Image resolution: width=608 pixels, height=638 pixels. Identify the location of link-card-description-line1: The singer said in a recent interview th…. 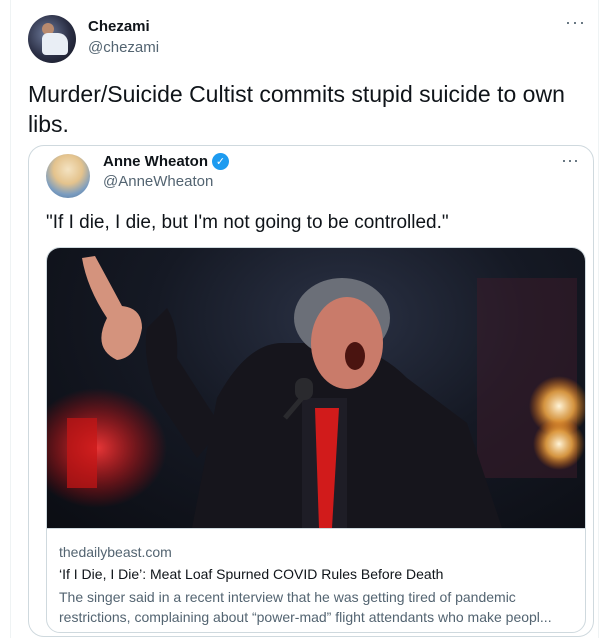
(287, 597).